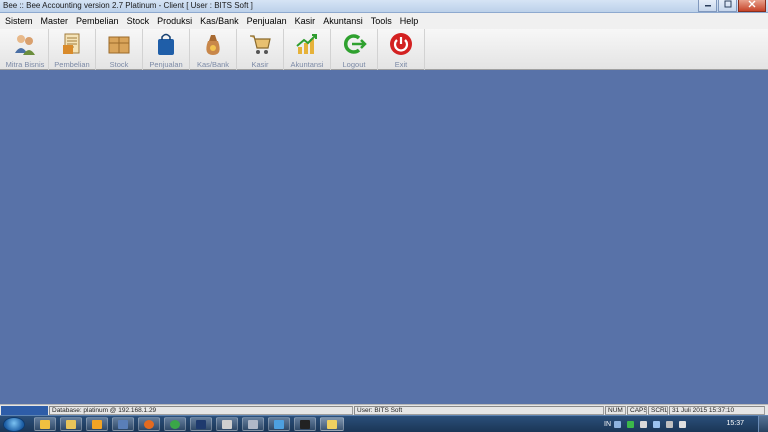 The height and width of the screenshot is (432, 768). I want to click on taskbar-app-bee-accounting, so click(332, 424).